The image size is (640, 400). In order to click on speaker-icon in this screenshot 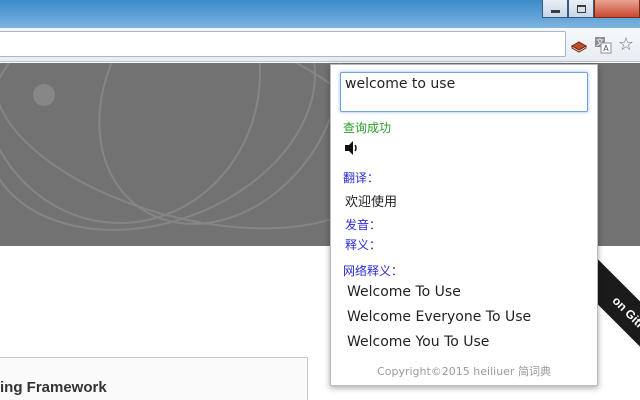, I will do `click(351, 148)`.